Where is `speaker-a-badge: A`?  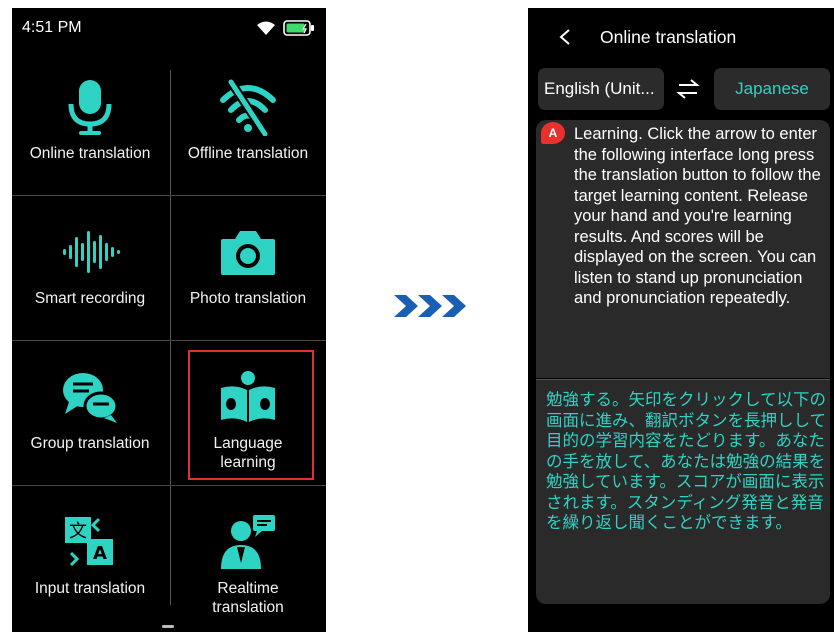 speaker-a-badge: A is located at coordinates (553, 133).